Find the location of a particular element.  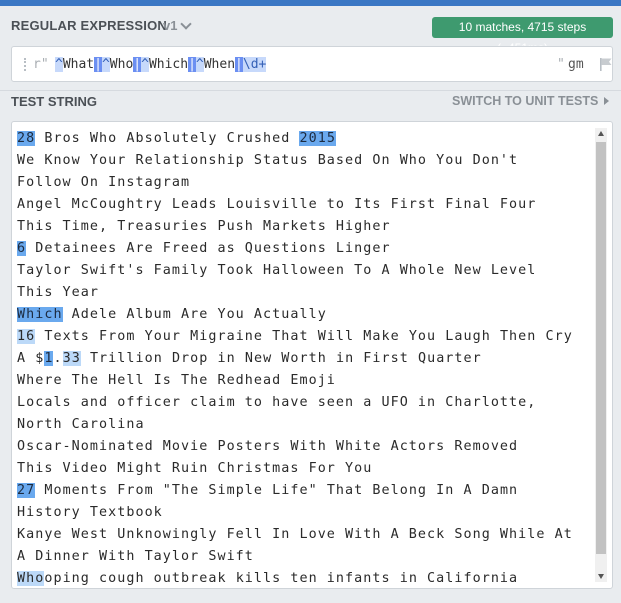

regex-open-delimiter: r" is located at coordinates (41, 64).